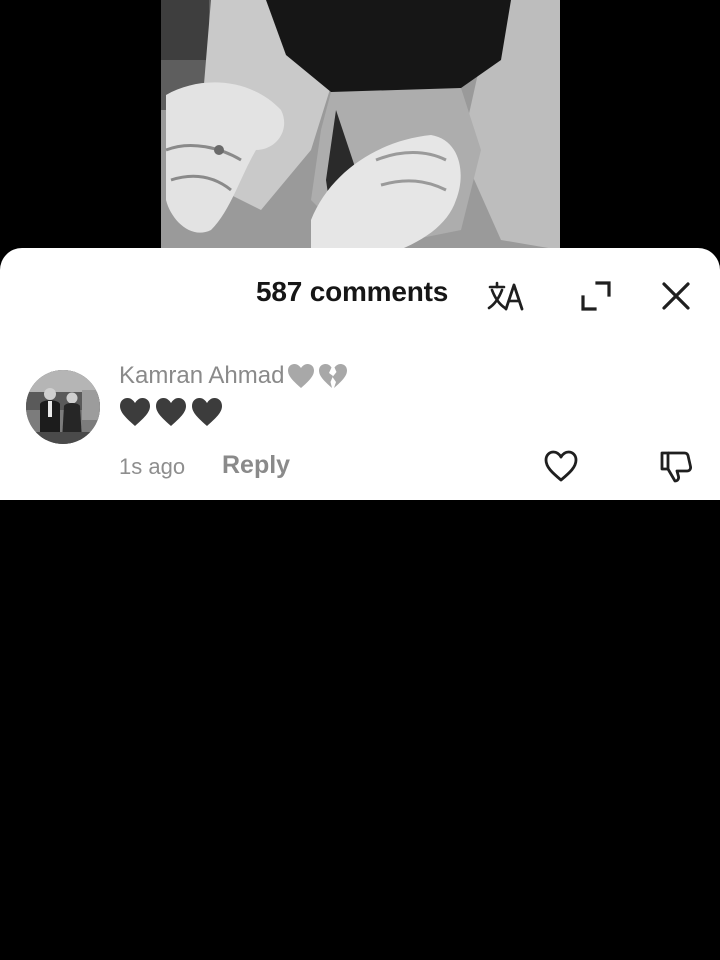  Describe the element at coordinates (202, 375) in the screenshot. I see `comment-username-text: Kamran Ahmad` at that location.